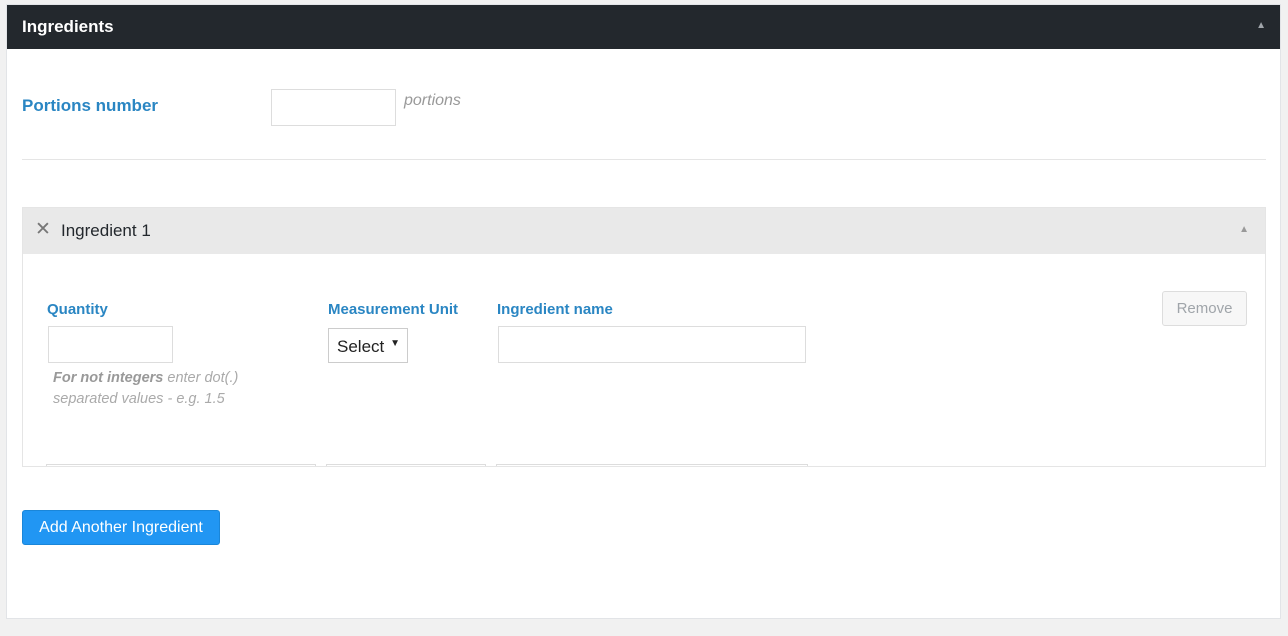 Image resolution: width=1288 pixels, height=636 pixels. What do you see at coordinates (644, 231) in the screenshot?
I see `ingredient-header: ✕ Ingredient 1 ▲` at bounding box center [644, 231].